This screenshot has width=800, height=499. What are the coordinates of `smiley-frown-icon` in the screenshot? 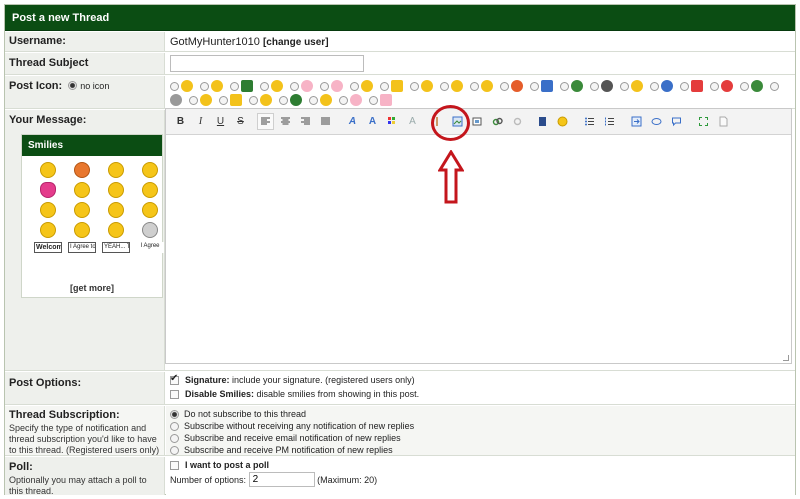 It's located at (48, 230).